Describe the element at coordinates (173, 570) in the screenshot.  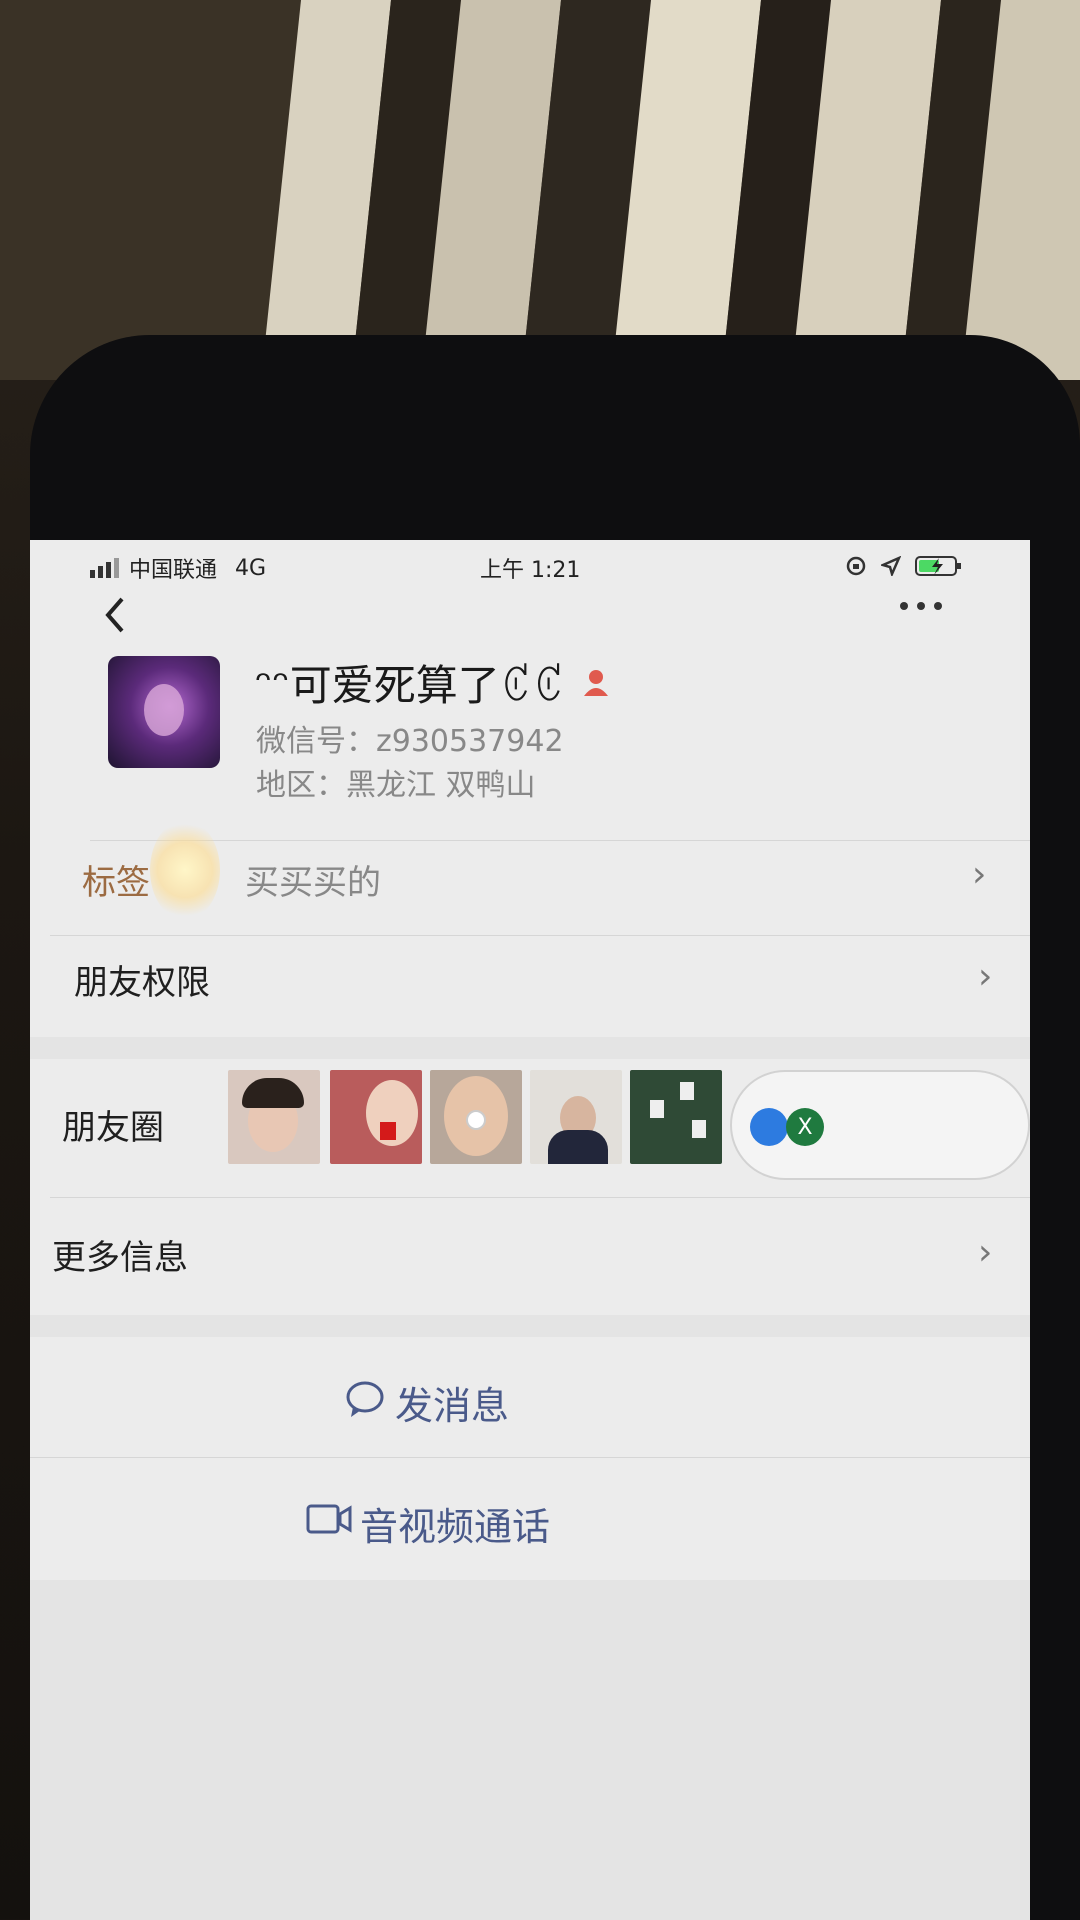
I see `carrier-label: 中国联通` at that location.